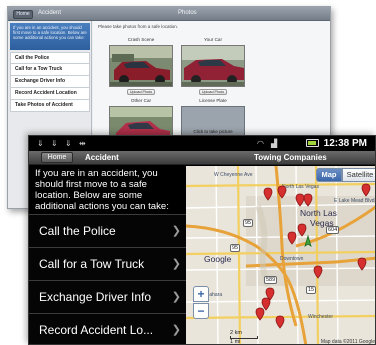 Image resolution: width=376 pixels, height=345 pixels. Describe the element at coordinates (345, 143) in the screenshot. I see `clock: 12:38 PM` at that location.